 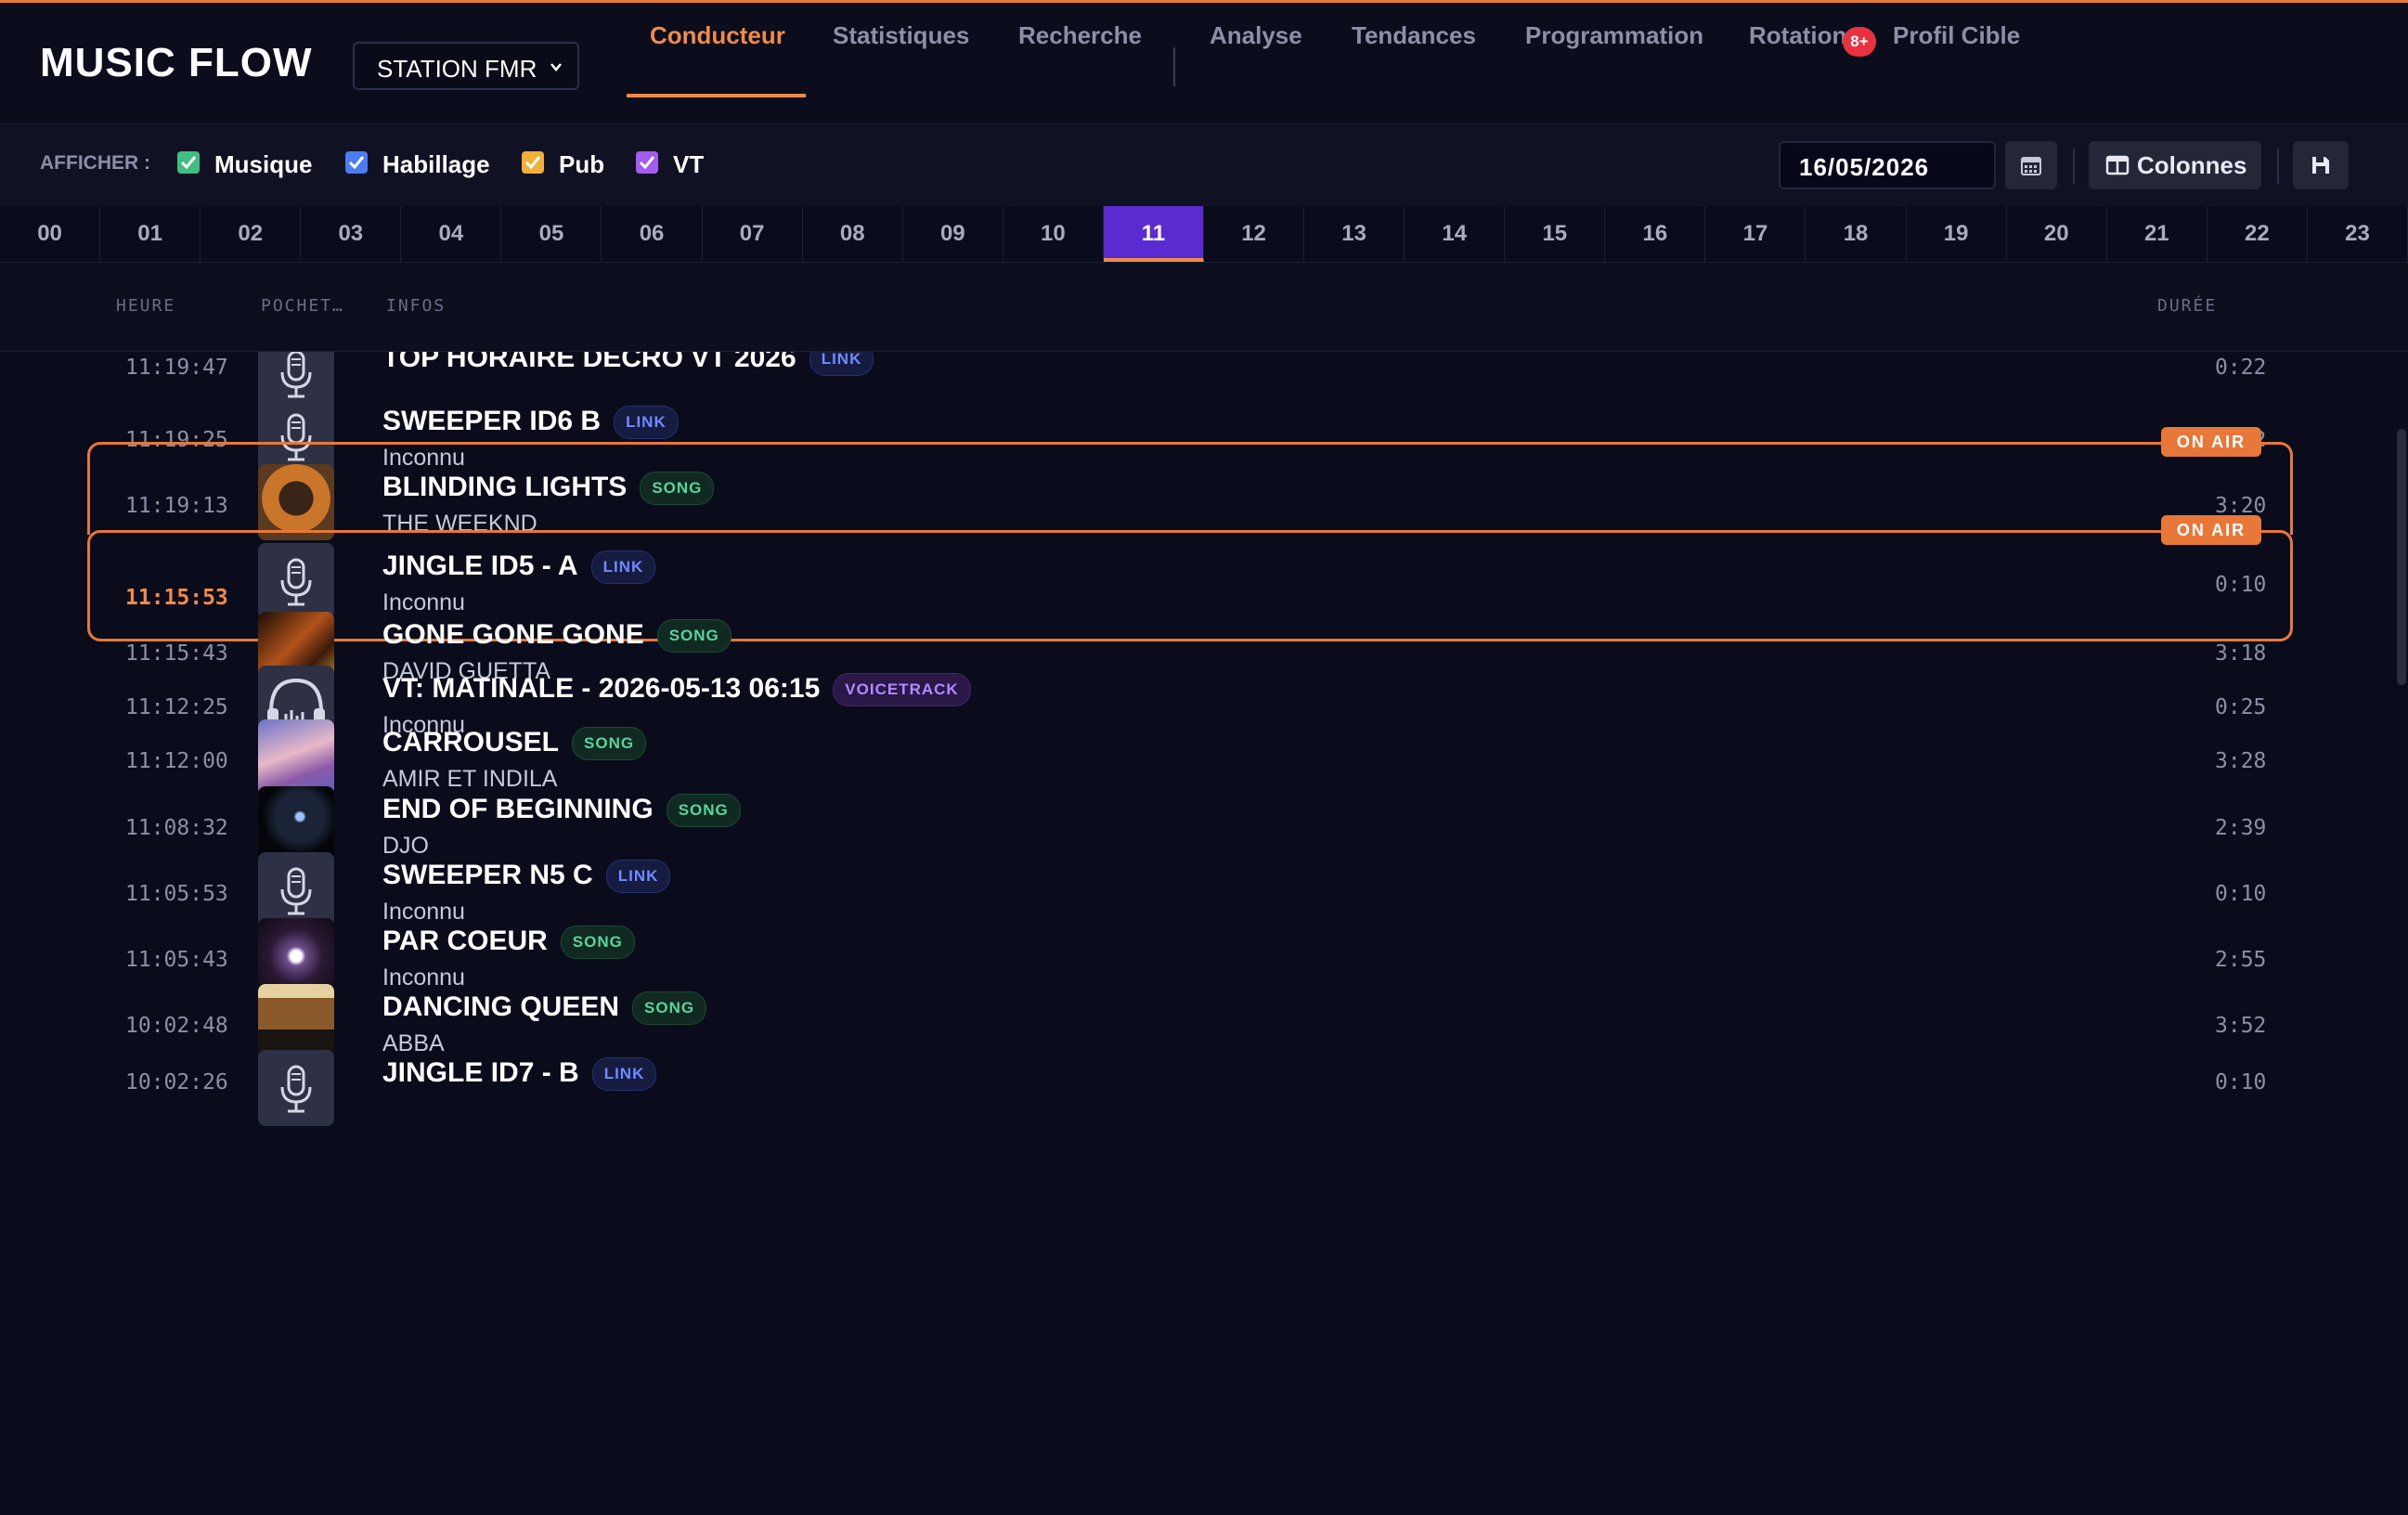 I want to click on row-title-text: BLINDING LIGHTS, so click(x=505, y=487).